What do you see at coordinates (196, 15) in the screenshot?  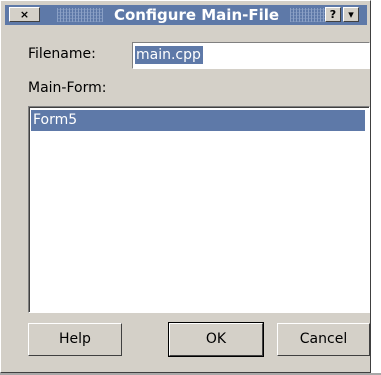 I see `window-title: Configure Main-File` at bounding box center [196, 15].